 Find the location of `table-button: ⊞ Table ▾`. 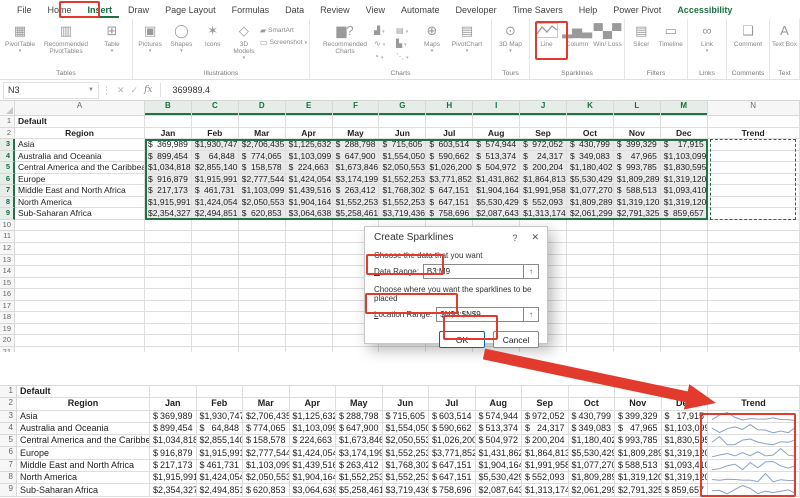

table-button: ⊞ Table ▾ is located at coordinates (112, 38).